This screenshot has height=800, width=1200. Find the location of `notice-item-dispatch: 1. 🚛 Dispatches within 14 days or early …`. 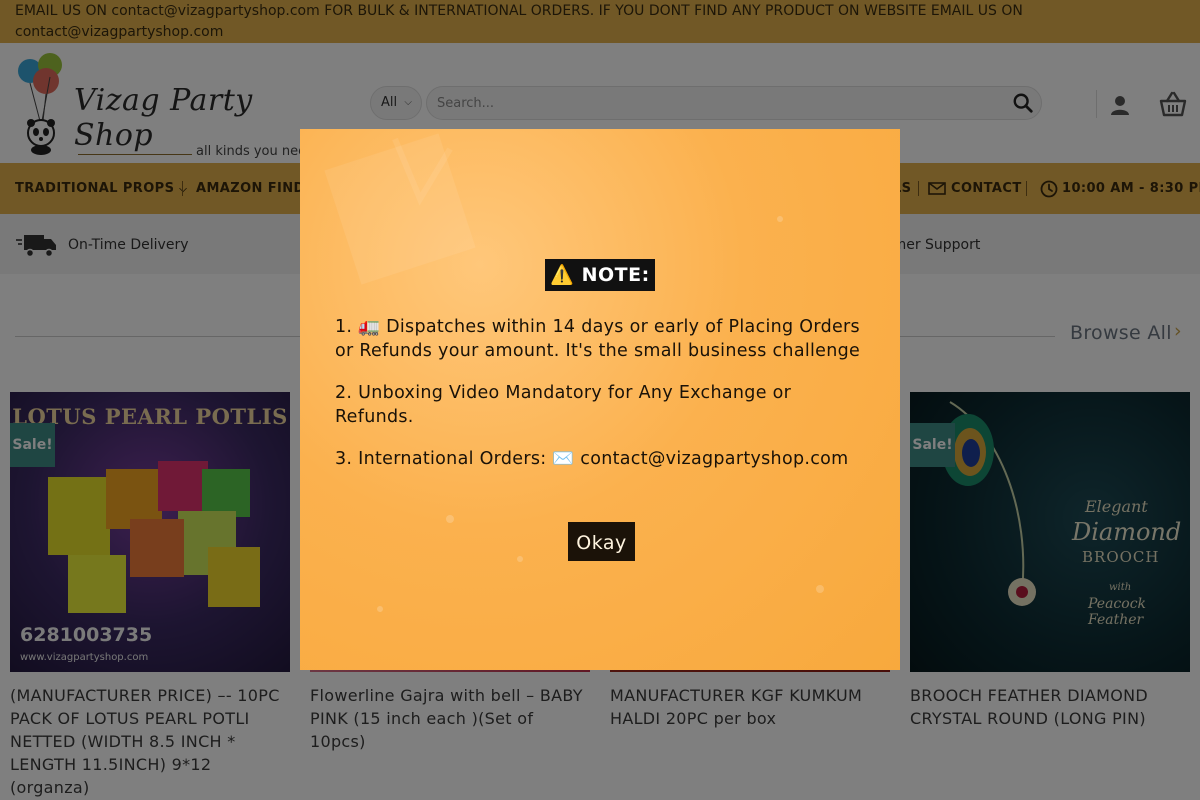

notice-item-dispatch: 1. 🚛 Dispatches within 14 days or early … is located at coordinates (598, 339).